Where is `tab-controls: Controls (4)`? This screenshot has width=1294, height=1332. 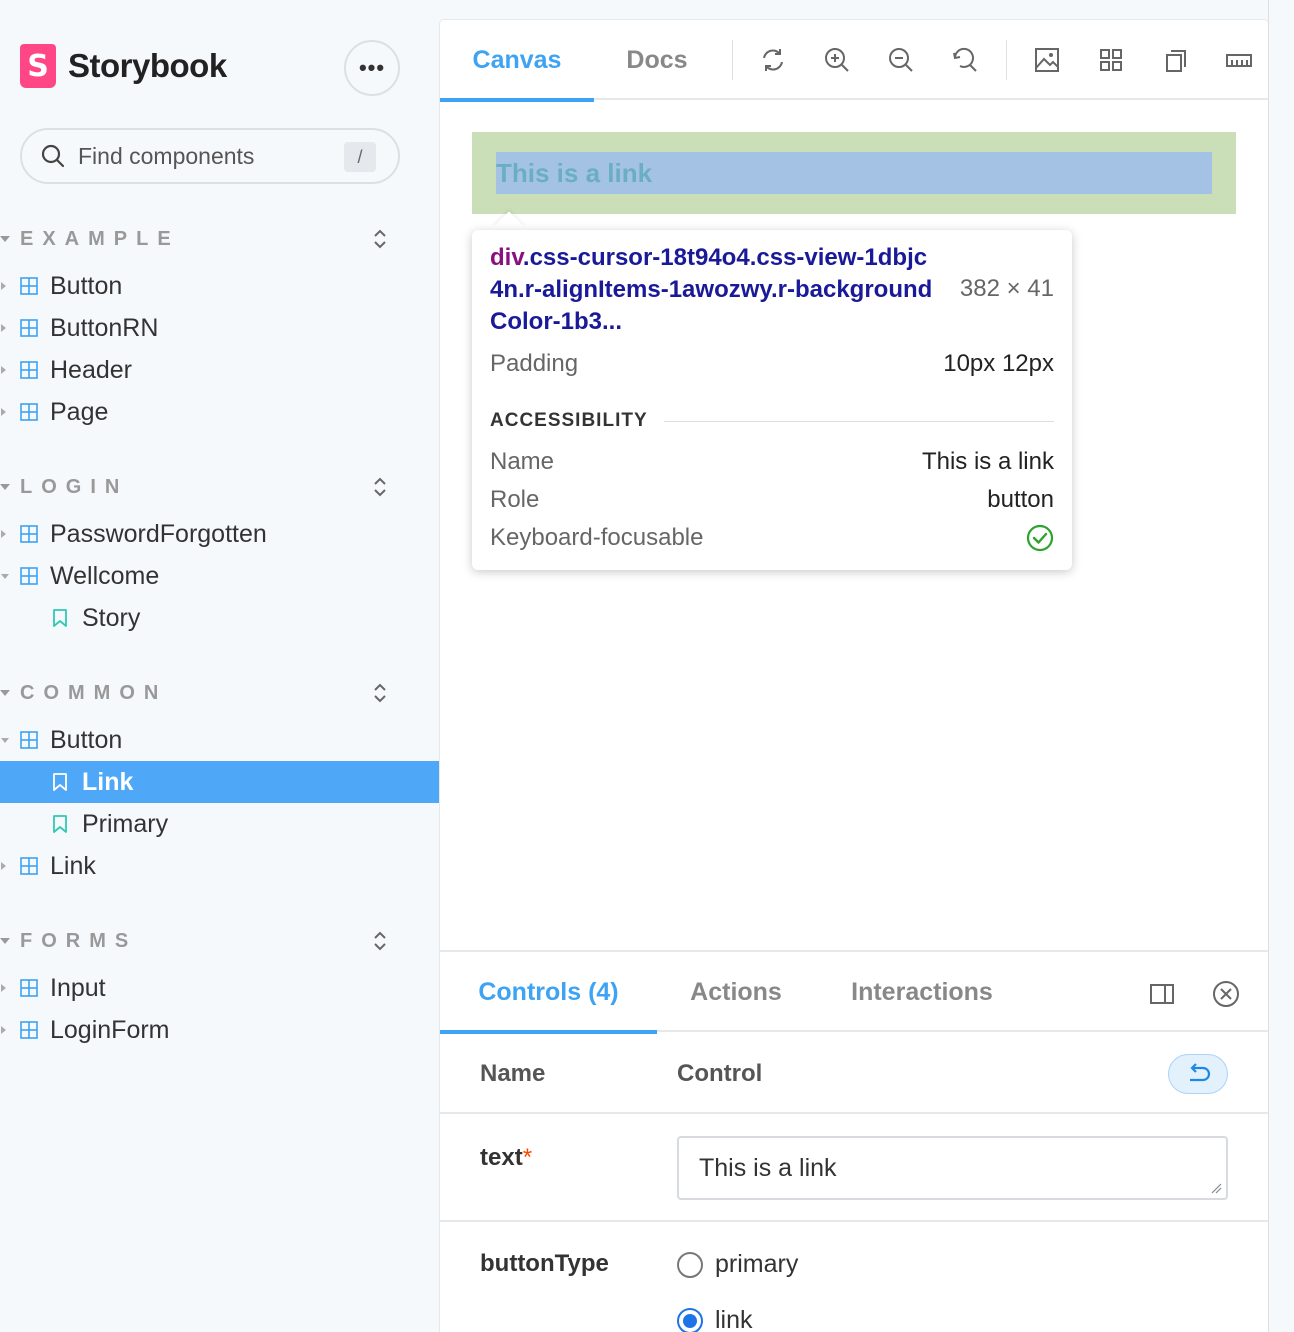 tab-controls: Controls (4) is located at coordinates (548, 993).